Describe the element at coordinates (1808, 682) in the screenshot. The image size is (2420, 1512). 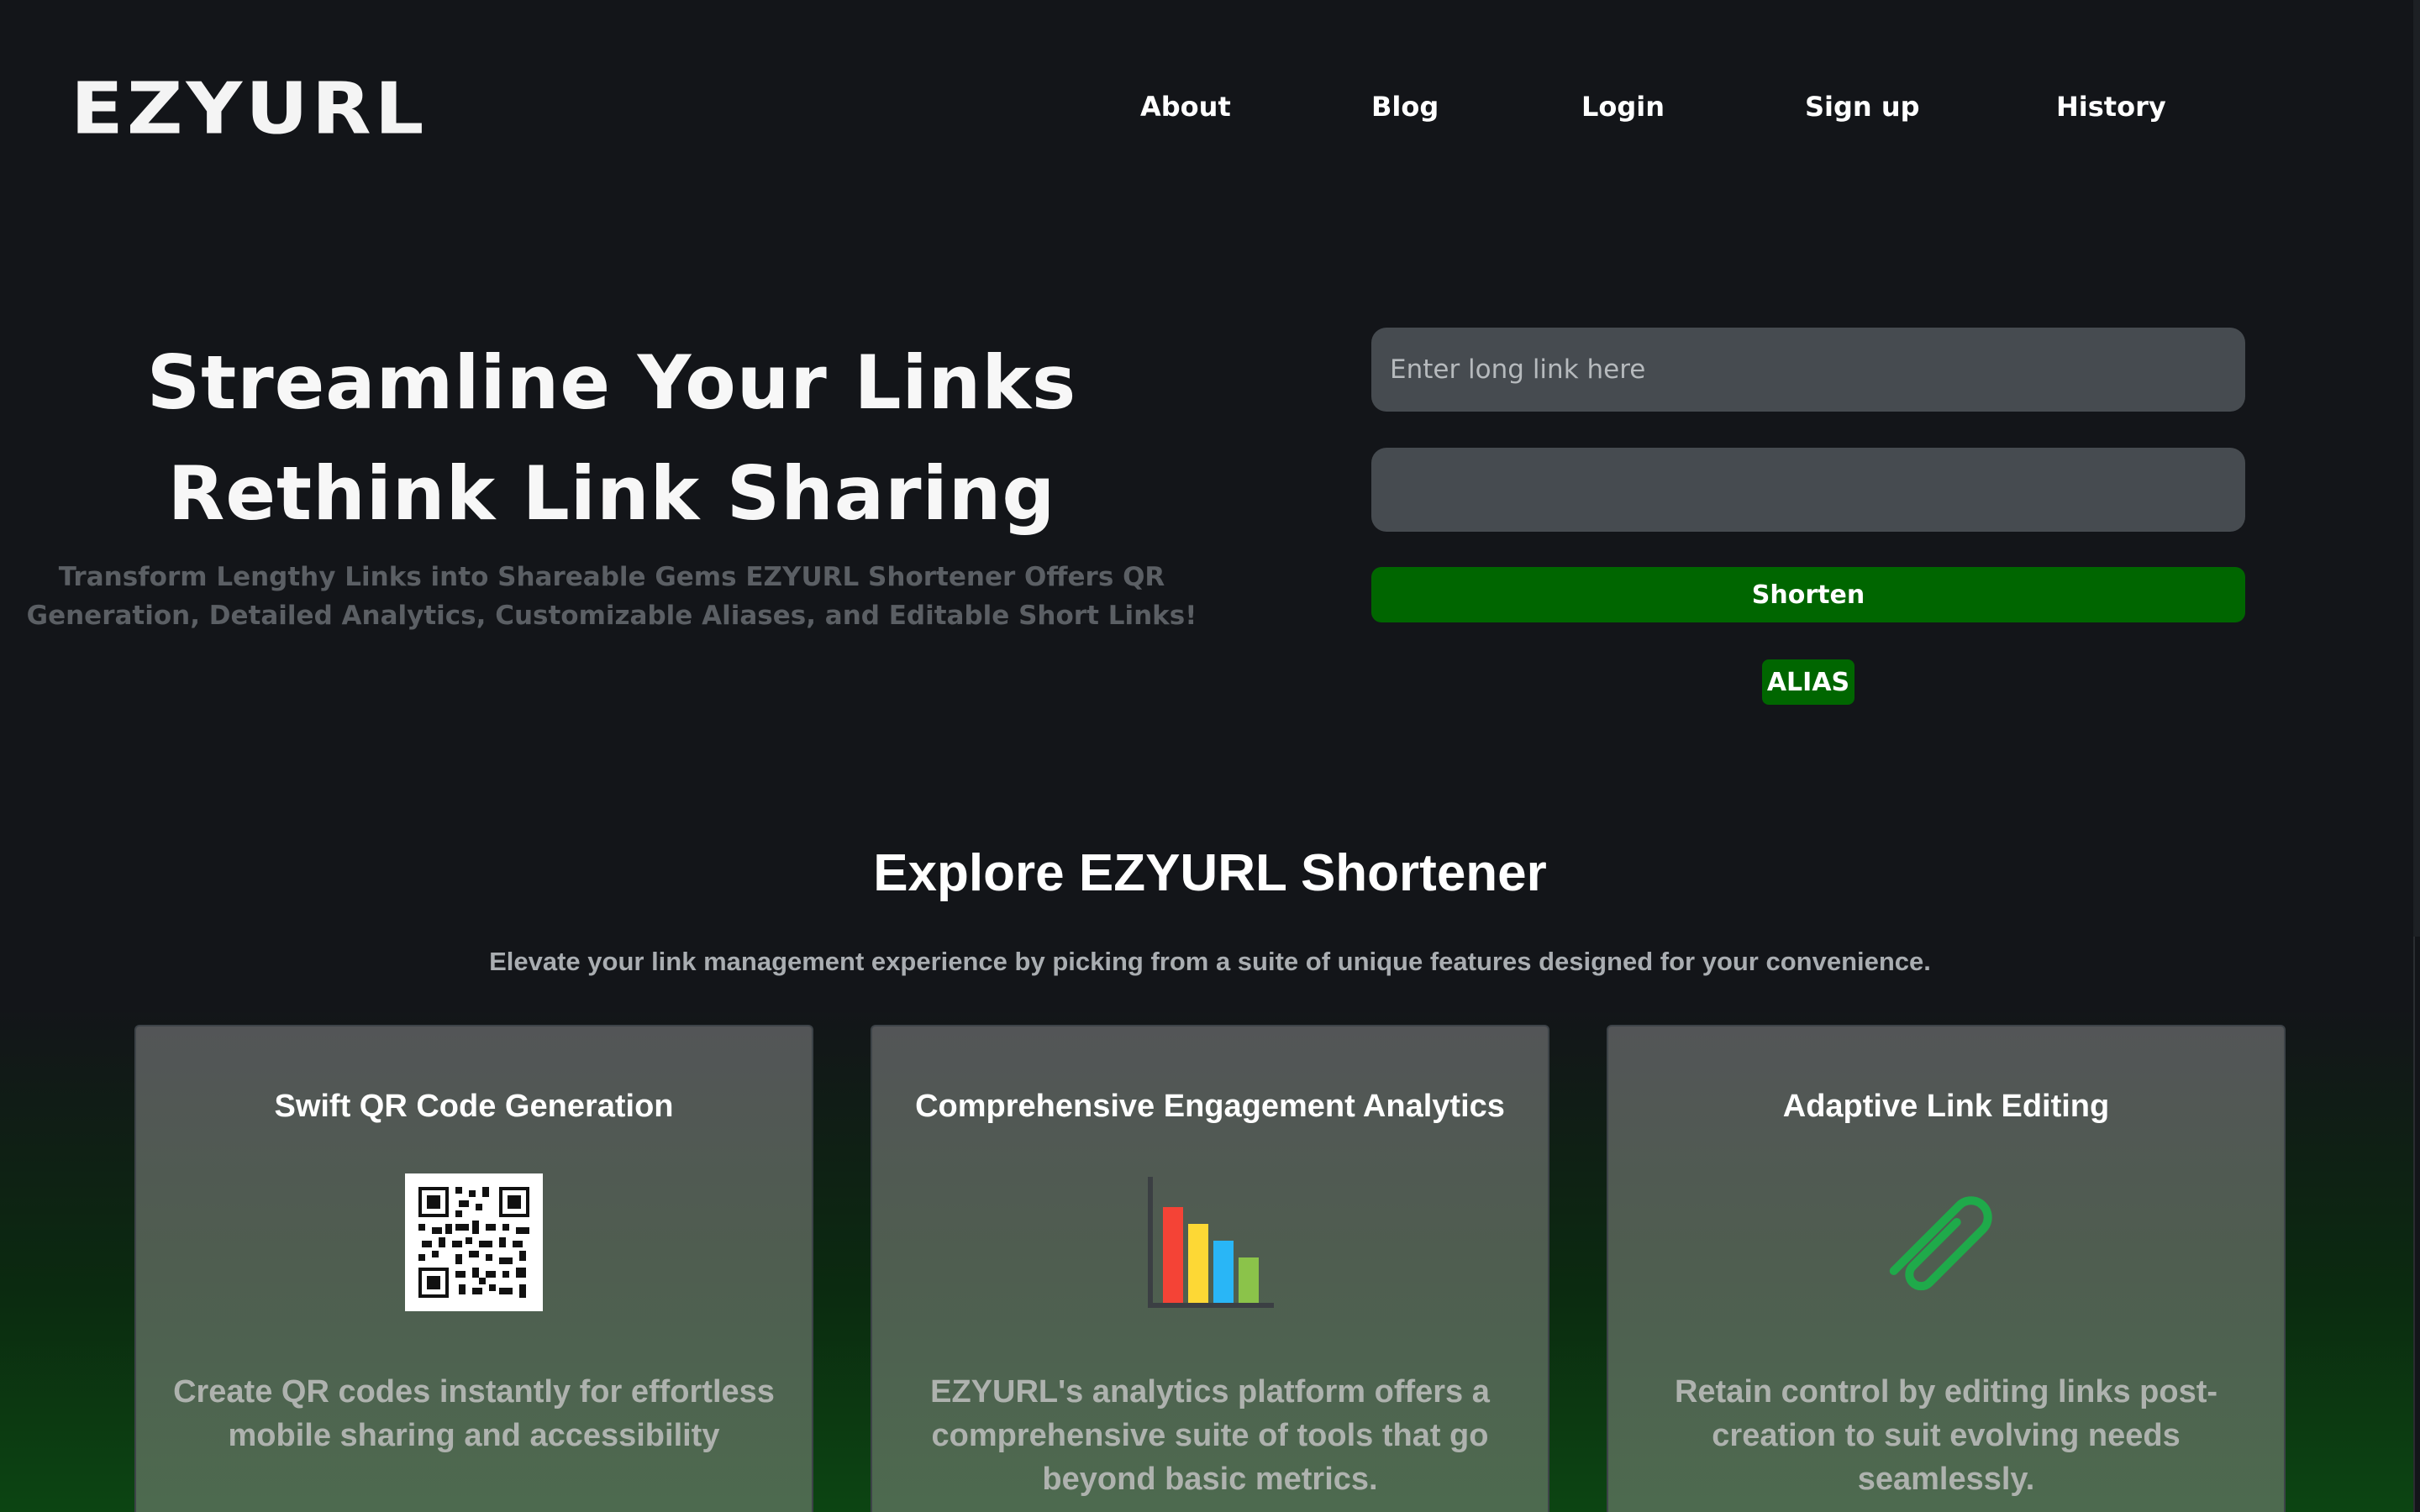
I see `alias-button: ALIAS` at that location.